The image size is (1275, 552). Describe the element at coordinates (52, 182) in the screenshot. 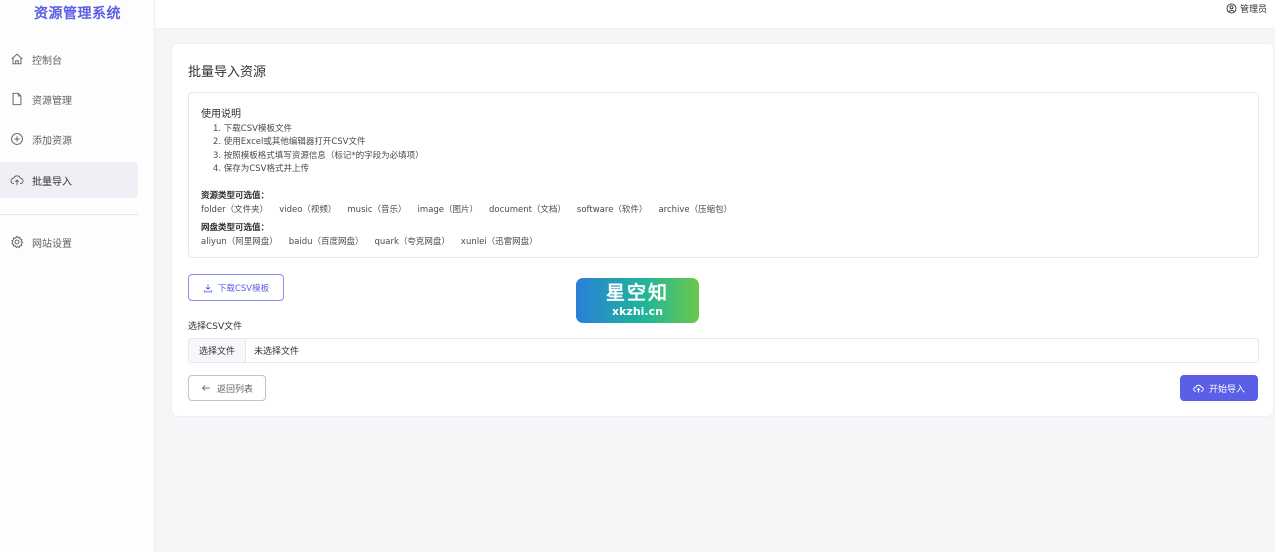

I see `sidebar-item-label: 批量导入` at that location.